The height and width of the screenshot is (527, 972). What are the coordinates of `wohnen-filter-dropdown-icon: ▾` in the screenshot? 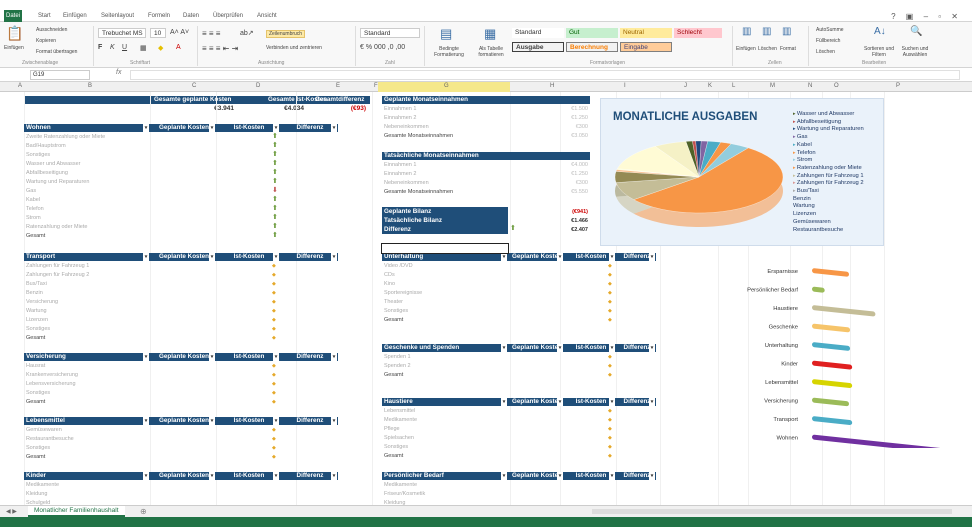 It's located at (146, 128).